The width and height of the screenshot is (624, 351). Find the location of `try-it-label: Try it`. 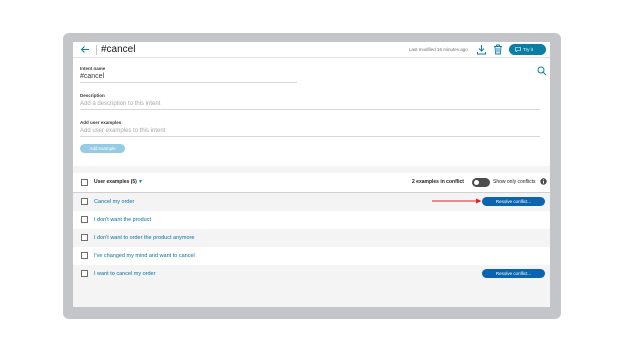

try-it-label: Try it is located at coordinates (528, 49).